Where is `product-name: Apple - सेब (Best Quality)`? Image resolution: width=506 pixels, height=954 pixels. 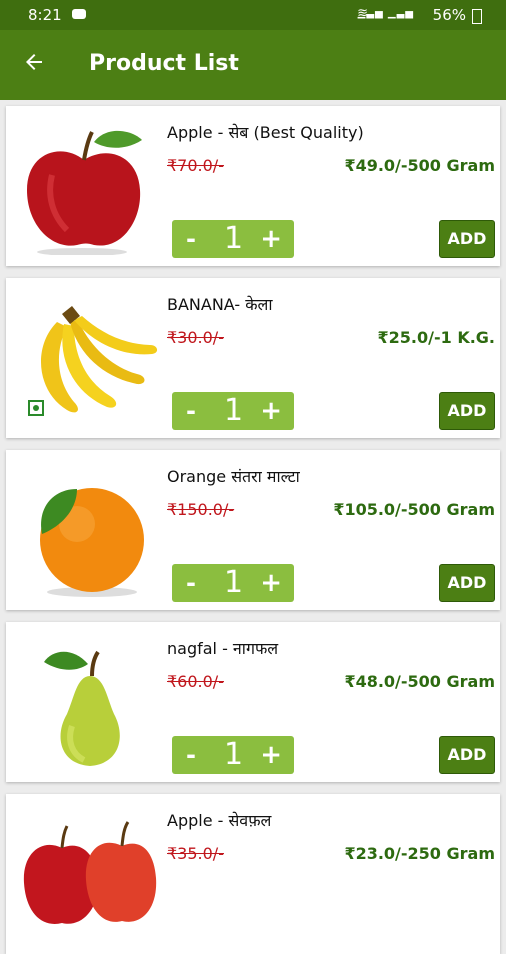
product-name: Apple - सेब (Best Quality) is located at coordinates (265, 132).